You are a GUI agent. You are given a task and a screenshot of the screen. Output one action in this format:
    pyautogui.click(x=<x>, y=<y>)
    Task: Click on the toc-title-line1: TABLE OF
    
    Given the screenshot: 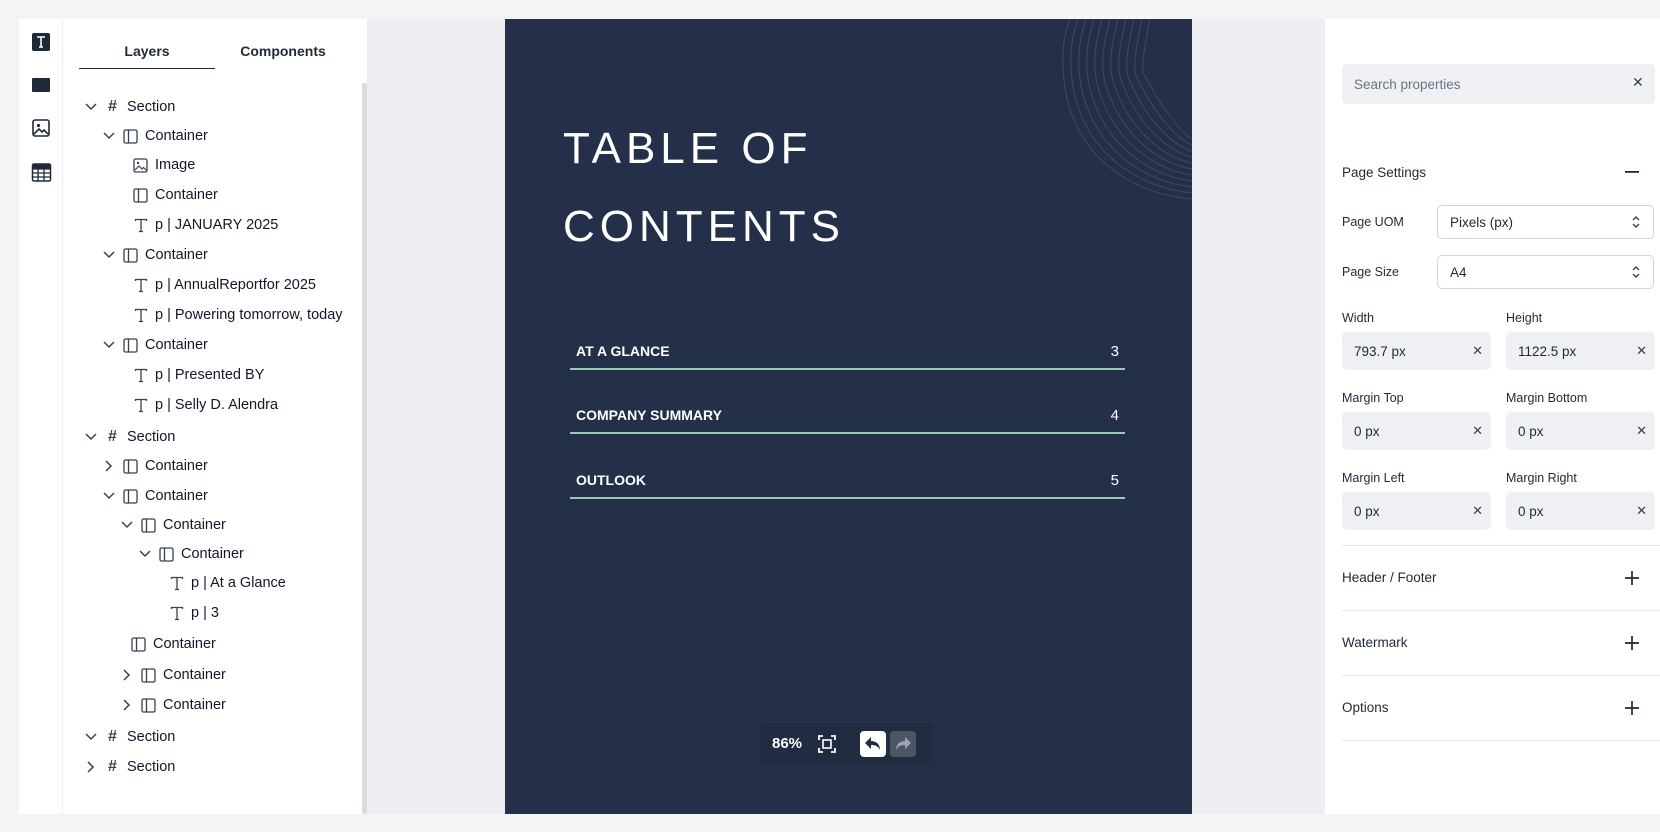 What is the action you would take?
    pyautogui.click(x=688, y=148)
    